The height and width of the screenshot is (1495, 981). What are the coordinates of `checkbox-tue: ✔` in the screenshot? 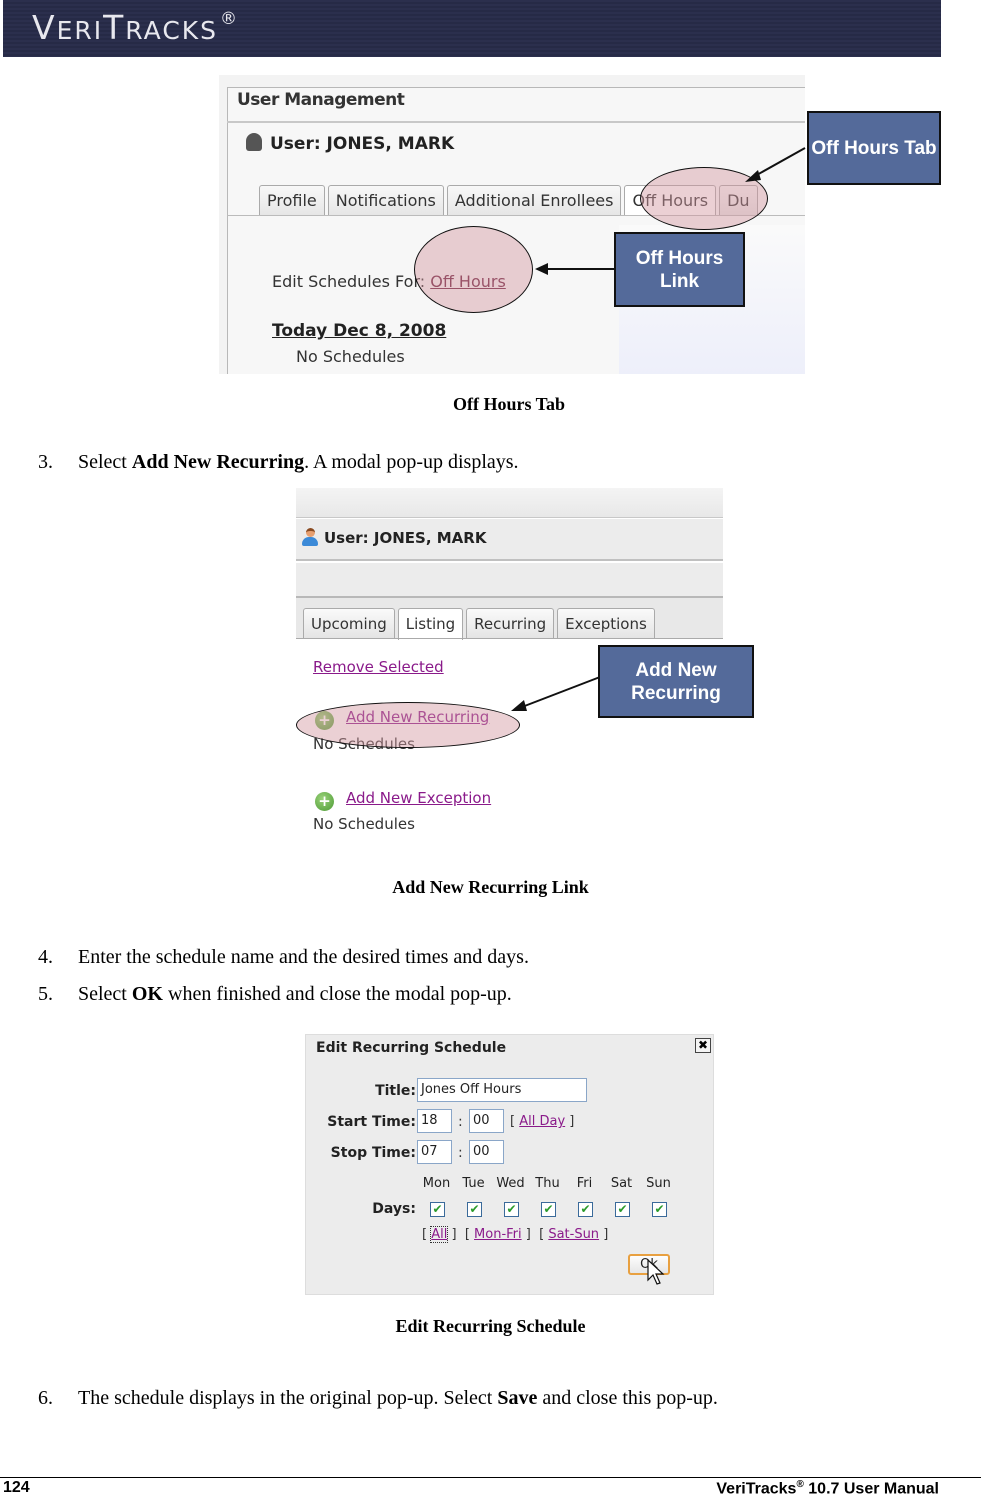 It's located at (474, 1209).